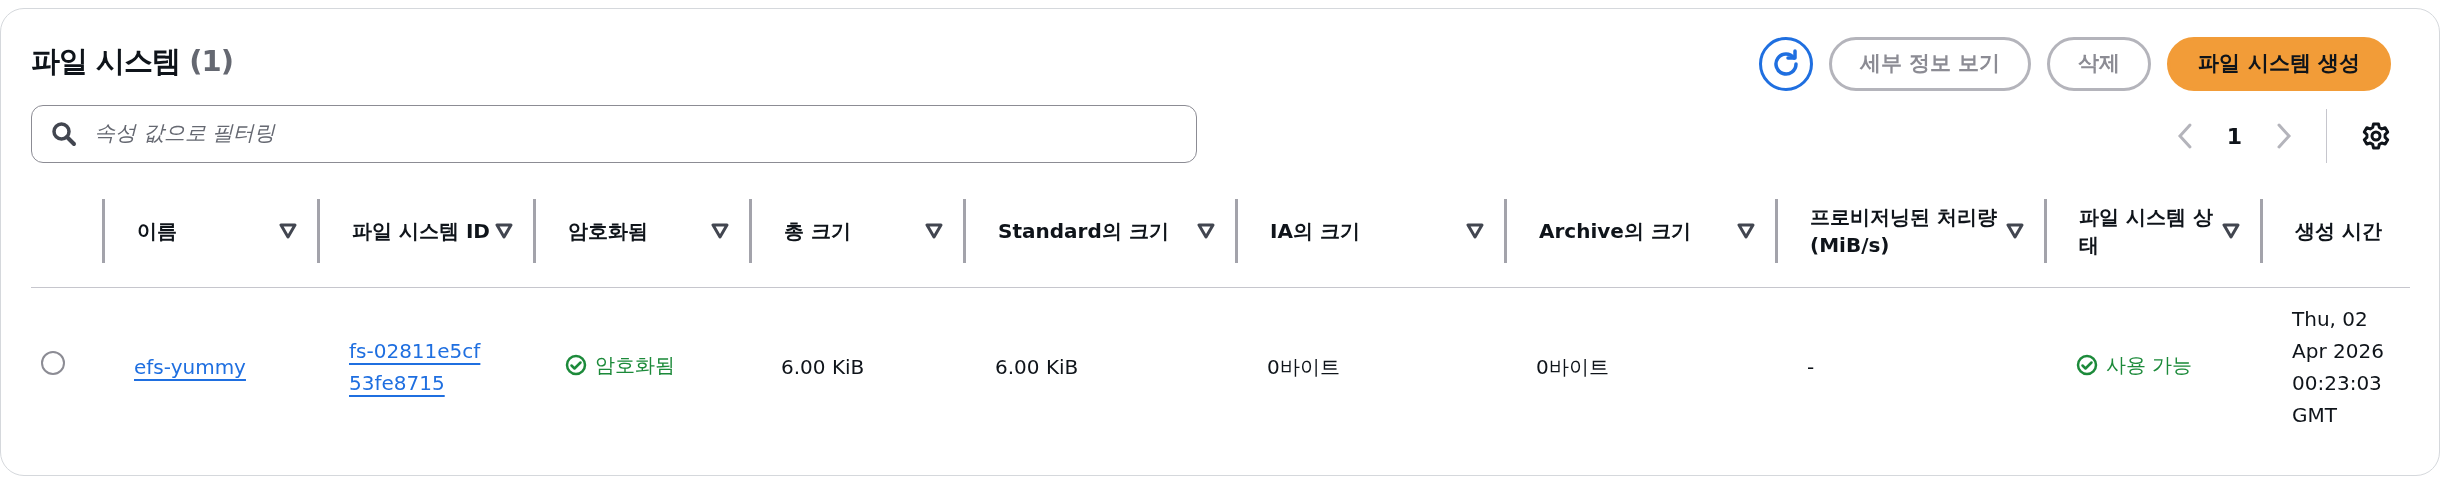 Image resolution: width=2440 pixels, height=482 pixels. Describe the element at coordinates (2338, 367) in the screenshot. I see `table-cell: Thu, 02 Apr 2026 00:23:03 GMT` at that location.